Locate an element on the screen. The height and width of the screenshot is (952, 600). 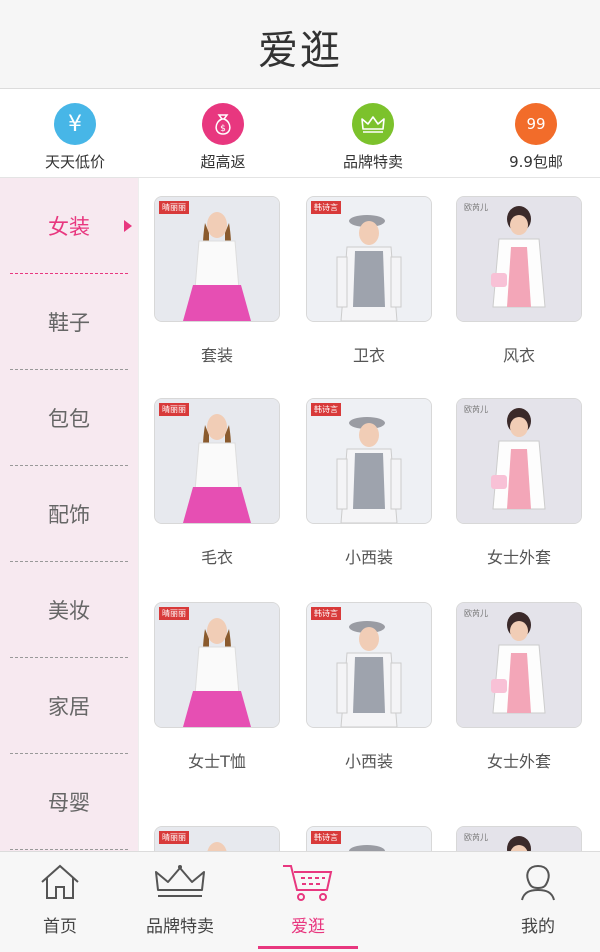
99-icon: 99 is located at coordinates (536, 124).